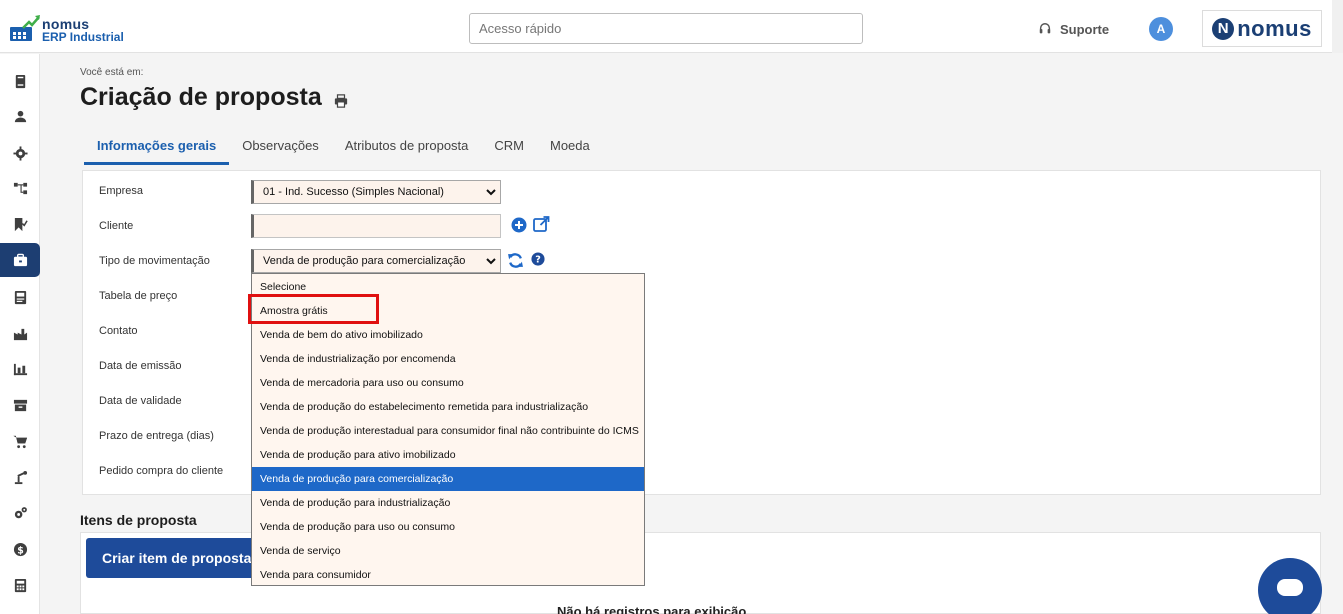  Describe the element at coordinates (376, 226) in the screenshot. I see `client-input` at that location.